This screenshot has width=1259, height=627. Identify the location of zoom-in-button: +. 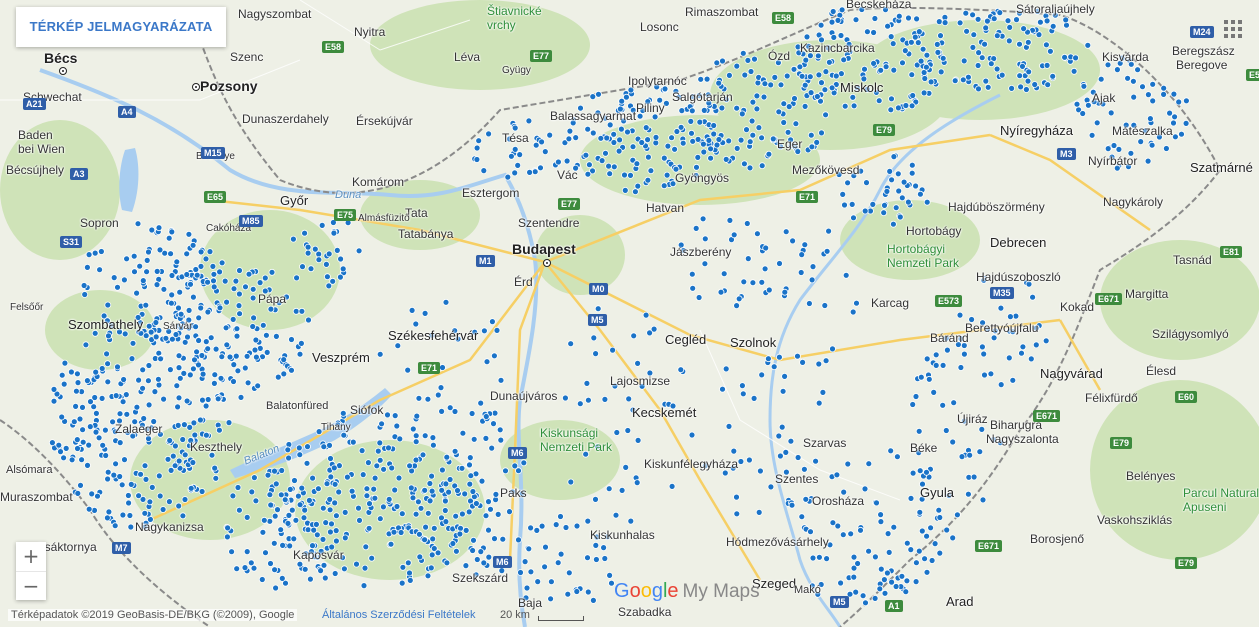
(31, 556).